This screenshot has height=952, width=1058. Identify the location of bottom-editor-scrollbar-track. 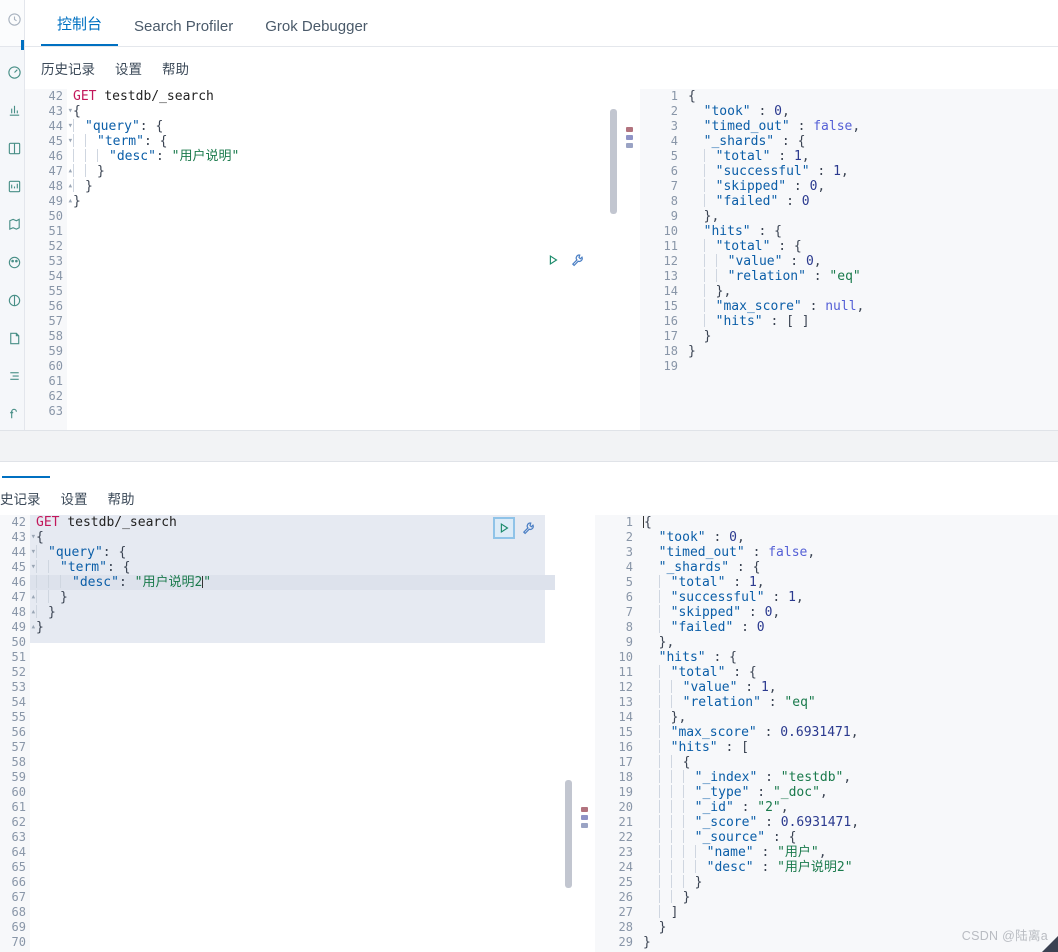
(568, 733).